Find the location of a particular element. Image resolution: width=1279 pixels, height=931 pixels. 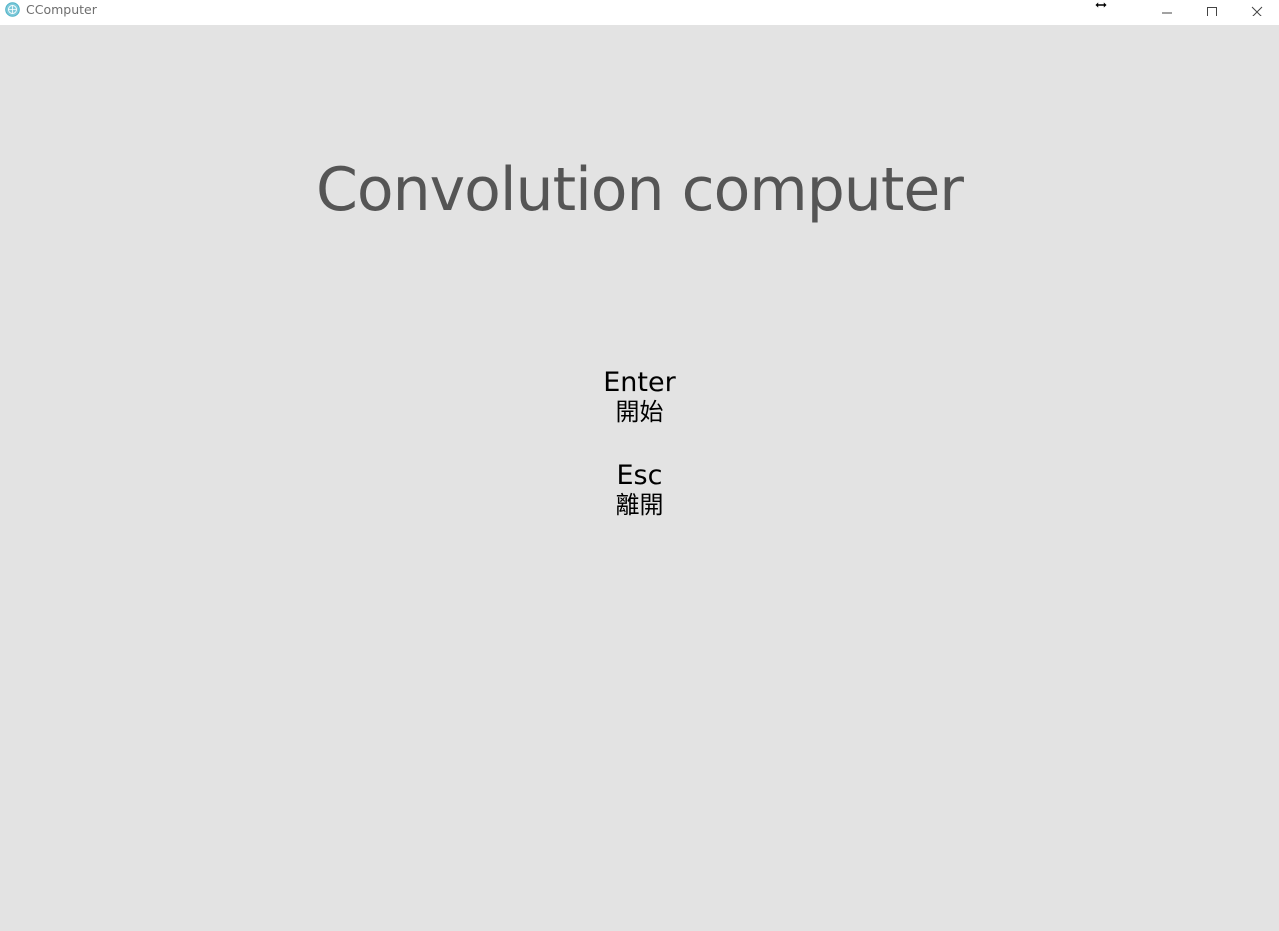

close-button is located at coordinates (1256, 10).